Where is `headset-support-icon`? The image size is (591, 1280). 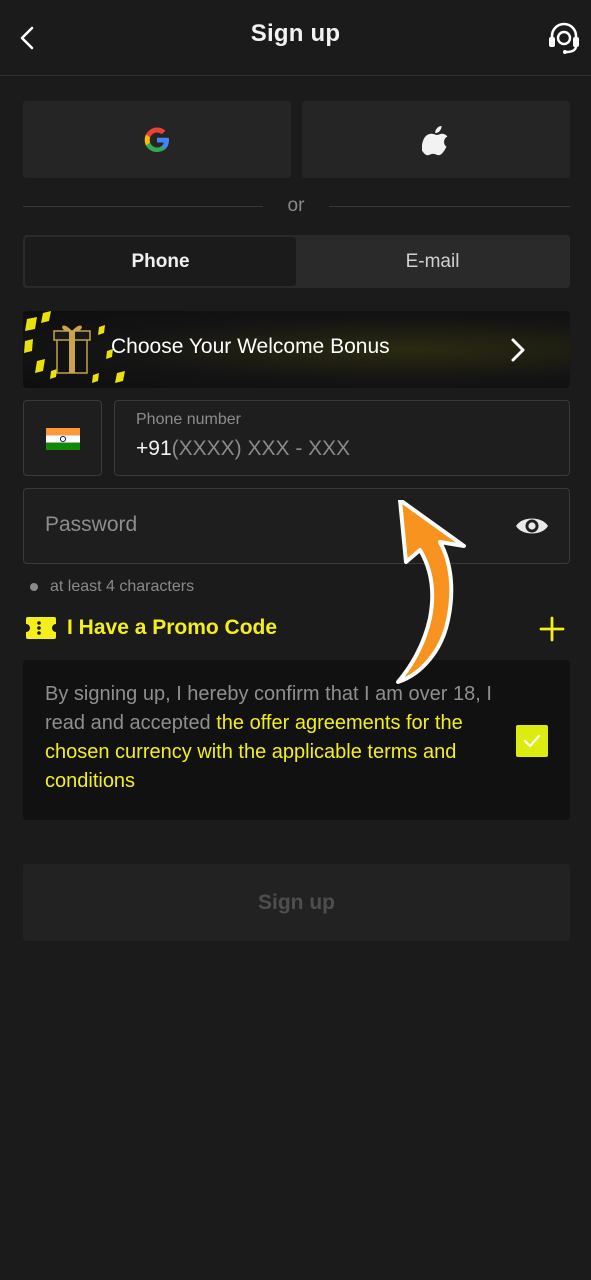 headset-support-icon is located at coordinates (564, 38).